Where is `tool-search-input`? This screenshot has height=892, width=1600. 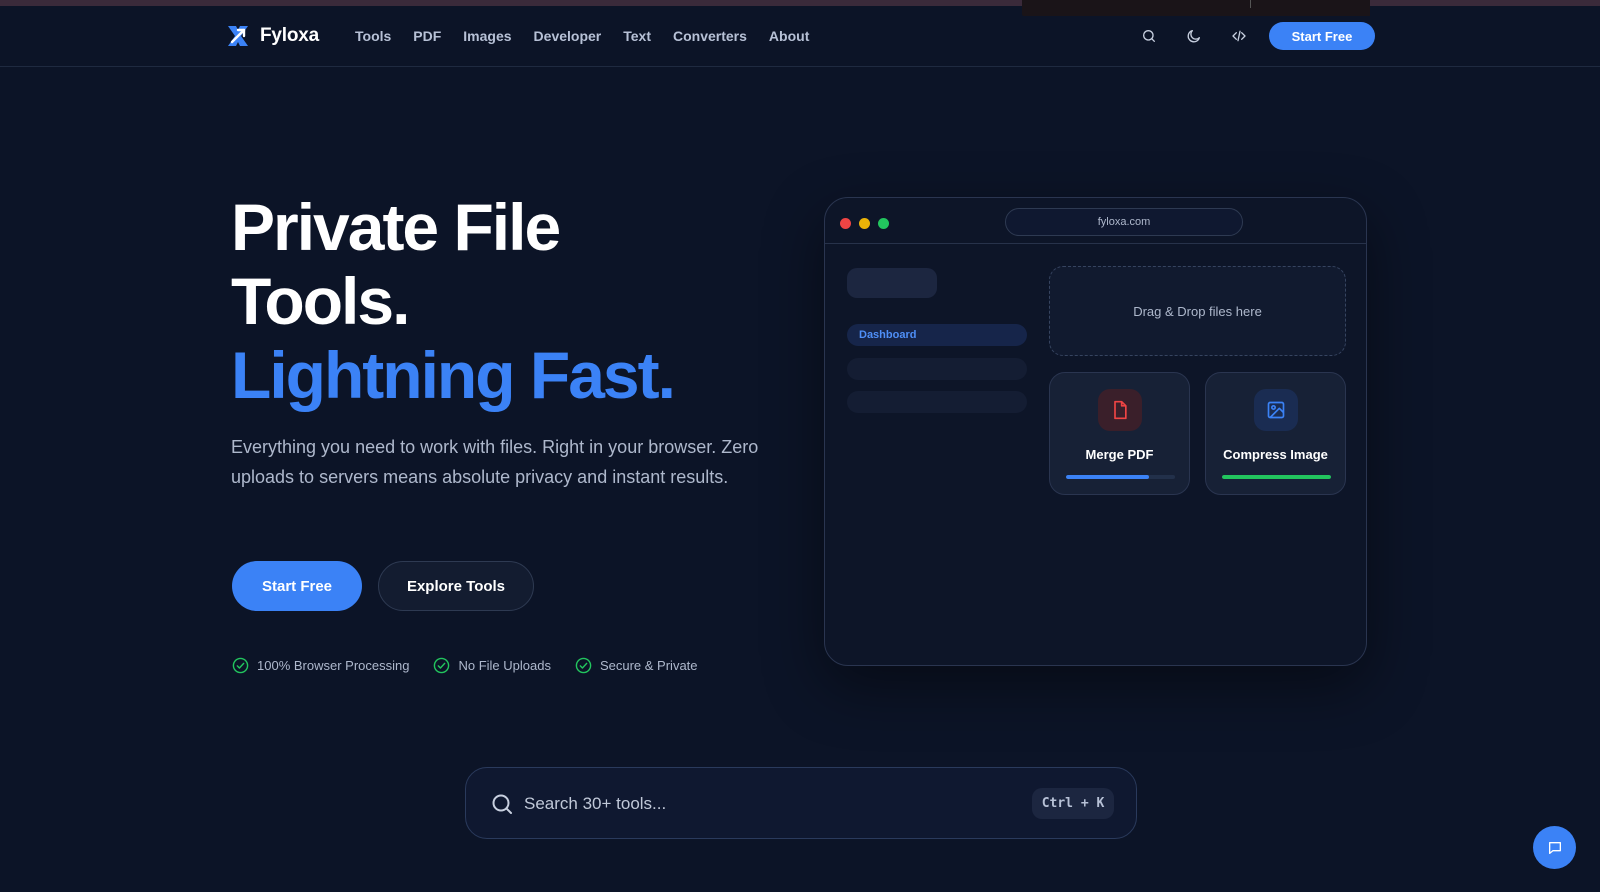
tool-search-input is located at coordinates (764, 804).